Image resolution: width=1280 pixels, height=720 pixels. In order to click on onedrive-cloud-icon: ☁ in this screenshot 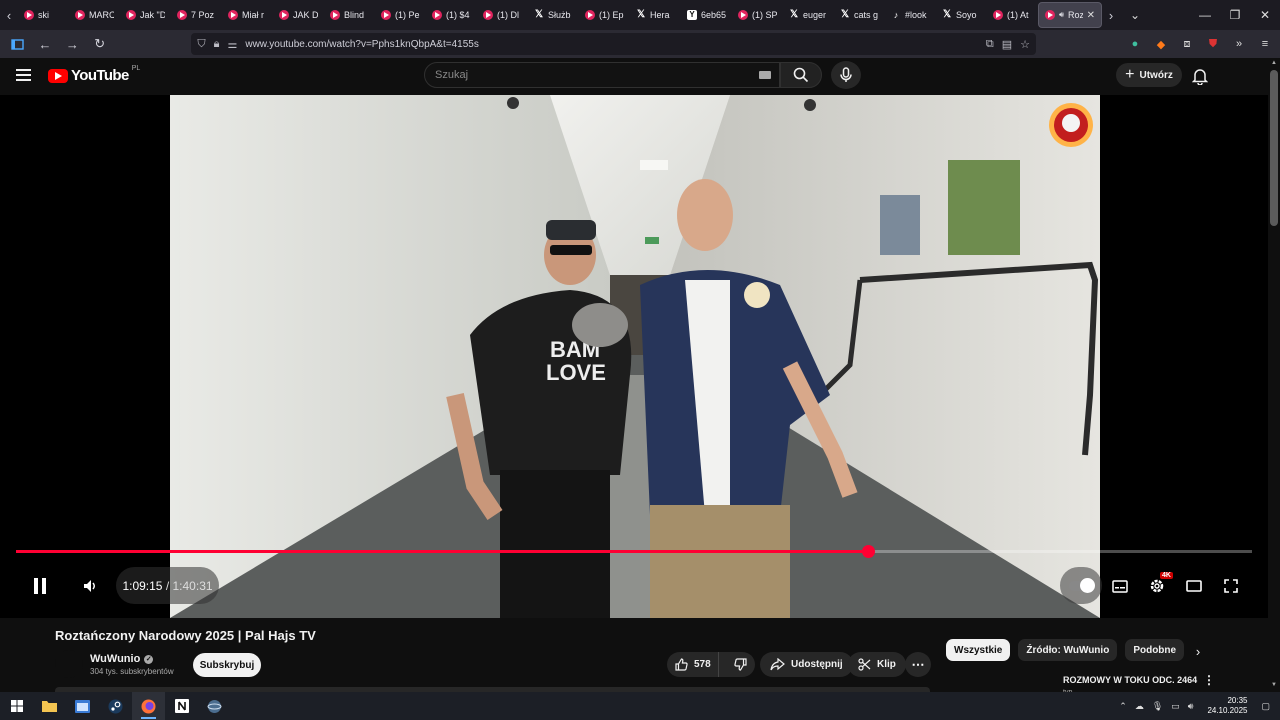, I will do `click(1139, 706)`.